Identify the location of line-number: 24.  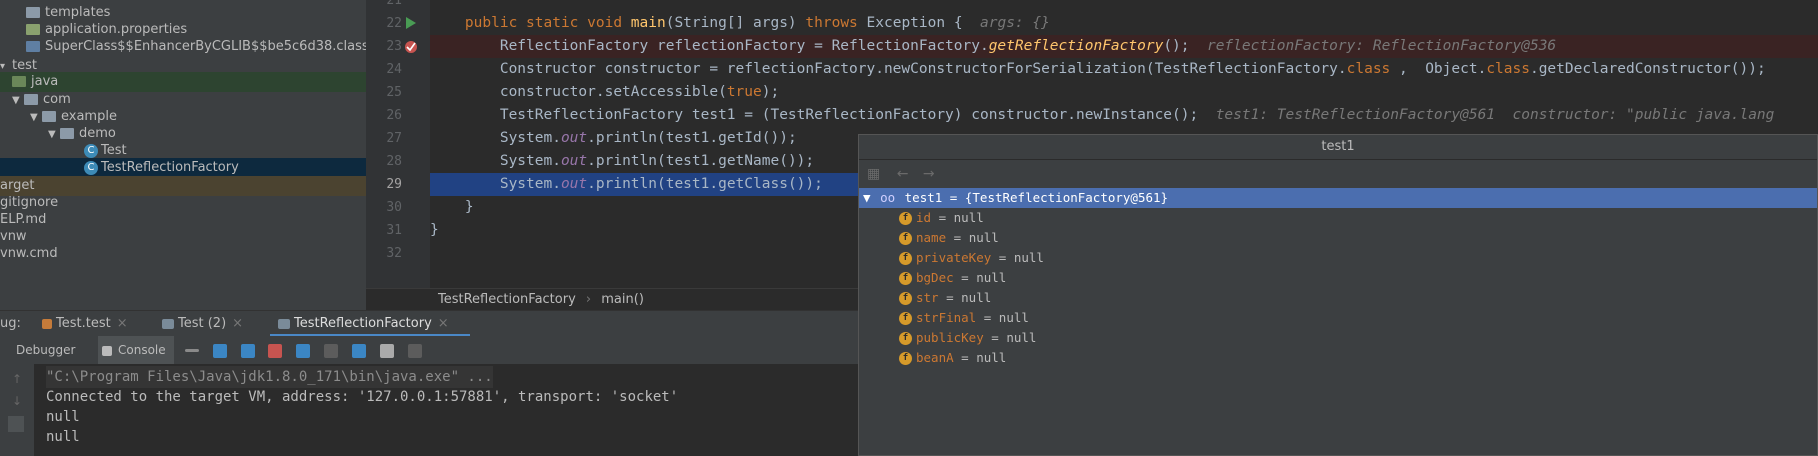
(394, 69).